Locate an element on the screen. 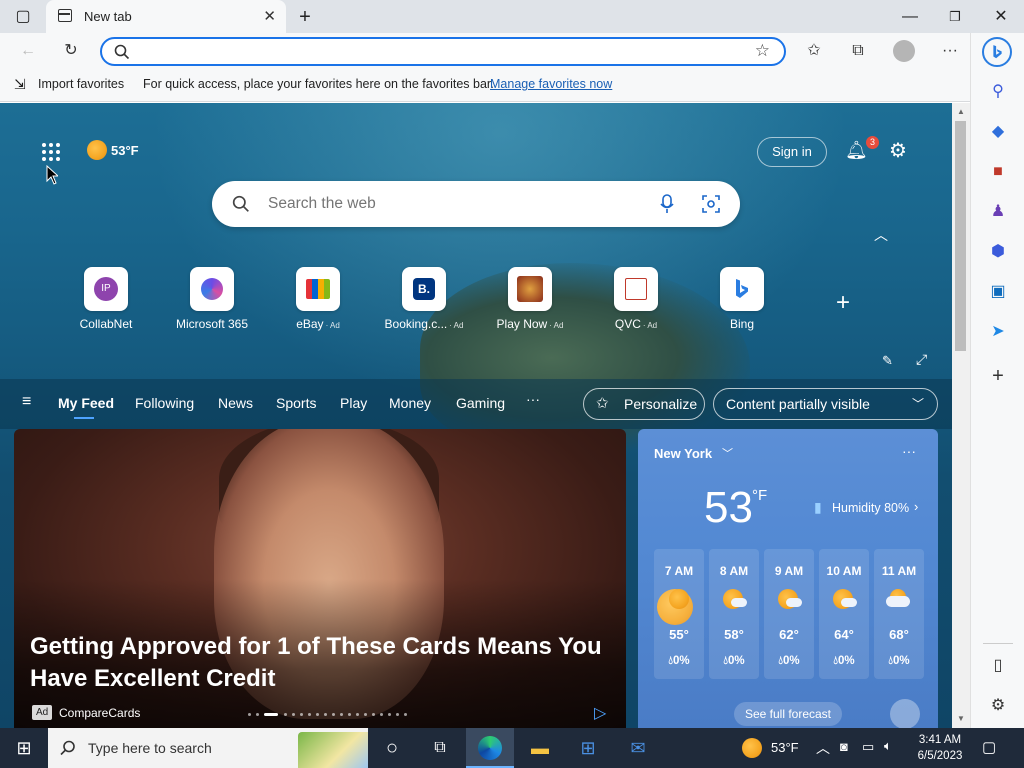 This screenshot has height=768, width=1024. weather-more-icon: ··· is located at coordinates (909, 451).